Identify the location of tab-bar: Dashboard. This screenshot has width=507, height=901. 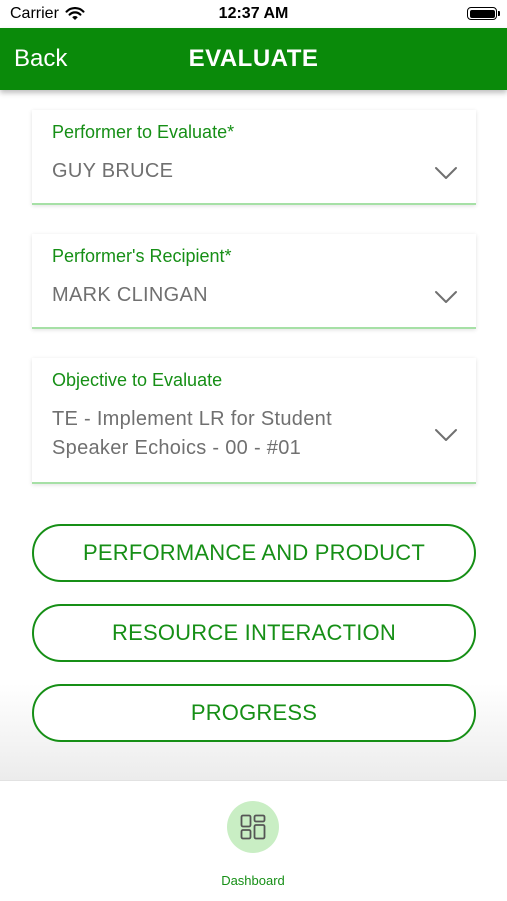
(253, 840).